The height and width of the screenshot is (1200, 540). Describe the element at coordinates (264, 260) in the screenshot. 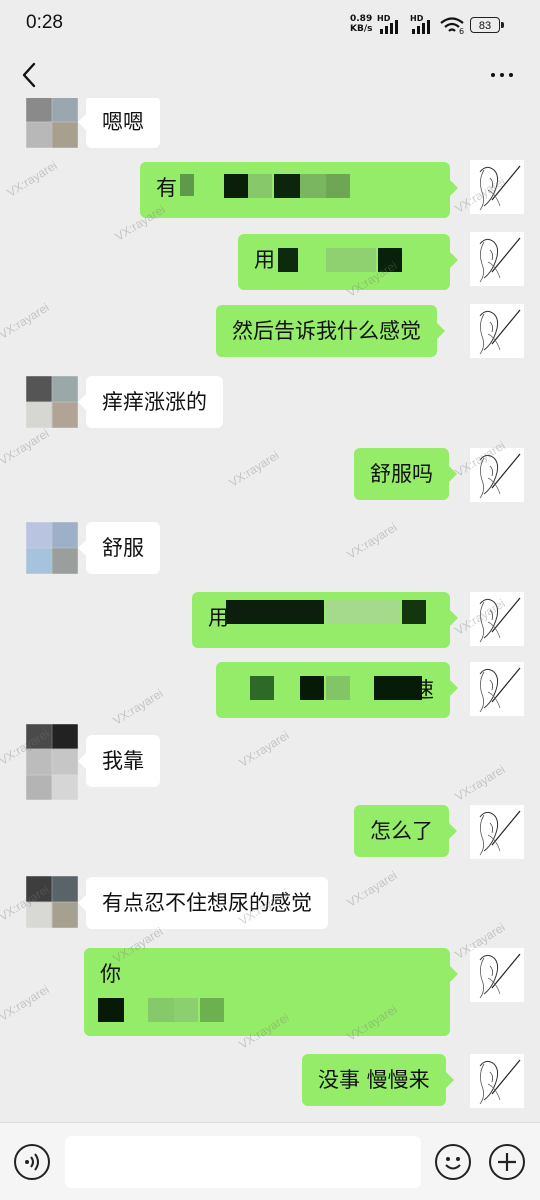

I see `message-text: 用` at that location.